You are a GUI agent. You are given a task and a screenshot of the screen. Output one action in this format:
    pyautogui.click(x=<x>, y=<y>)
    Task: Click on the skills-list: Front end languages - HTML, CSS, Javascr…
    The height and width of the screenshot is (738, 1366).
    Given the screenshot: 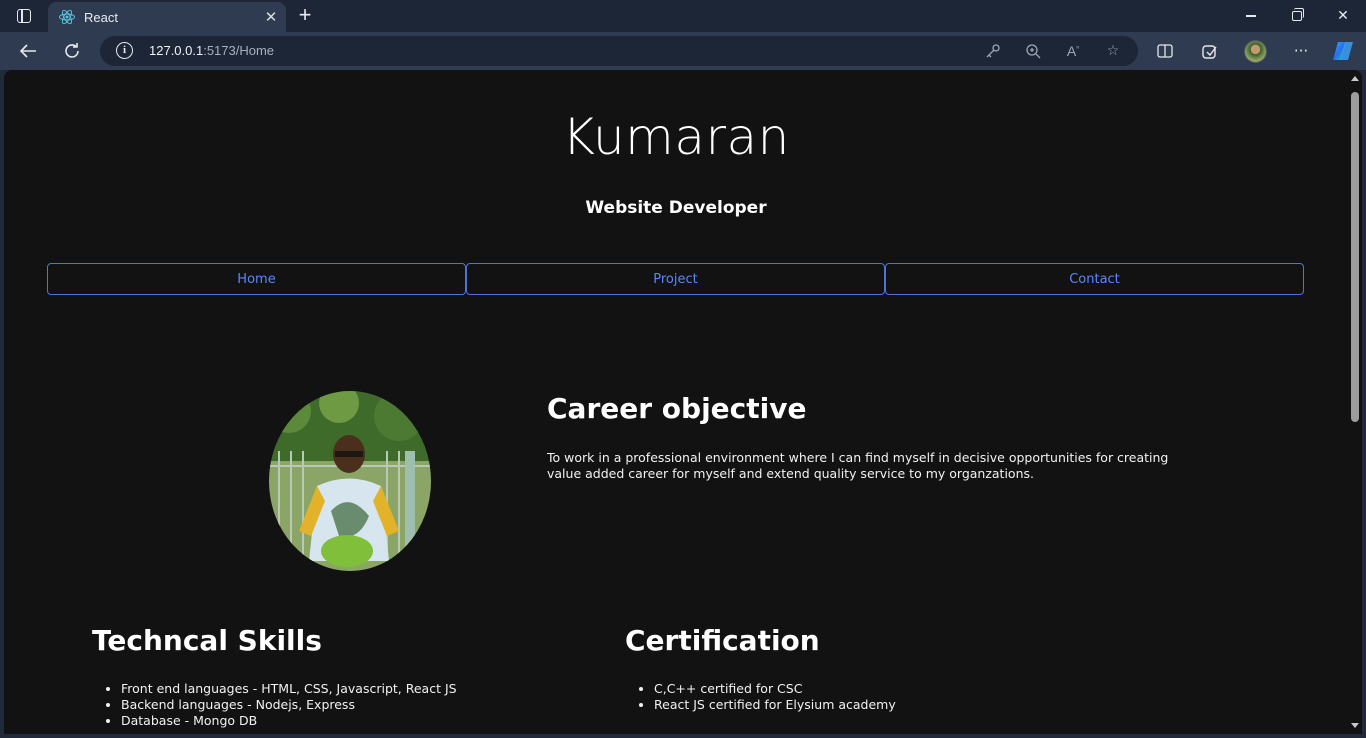 What is the action you would take?
    pyautogui.click(x=289, y=705)
    